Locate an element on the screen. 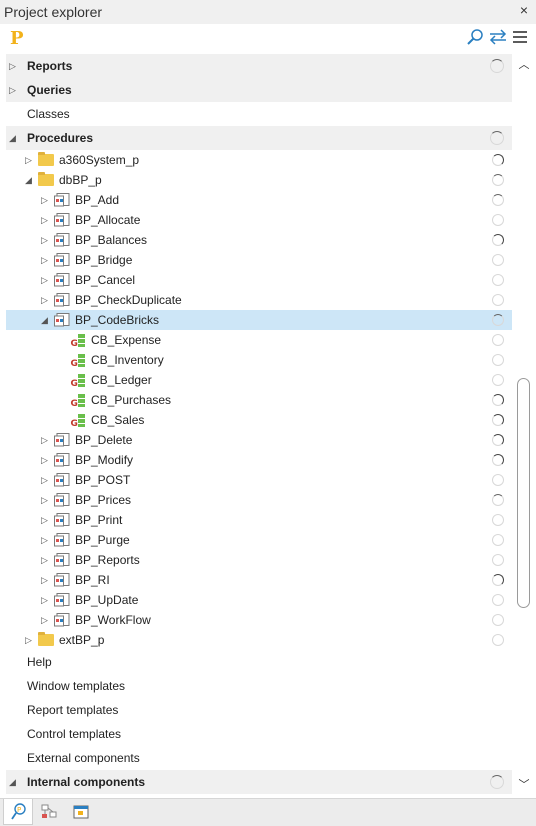 This screenshot has height=826, width=536. tree-folder-dbbp: ◢ dbBP_p is located at coordinates (259, 180).